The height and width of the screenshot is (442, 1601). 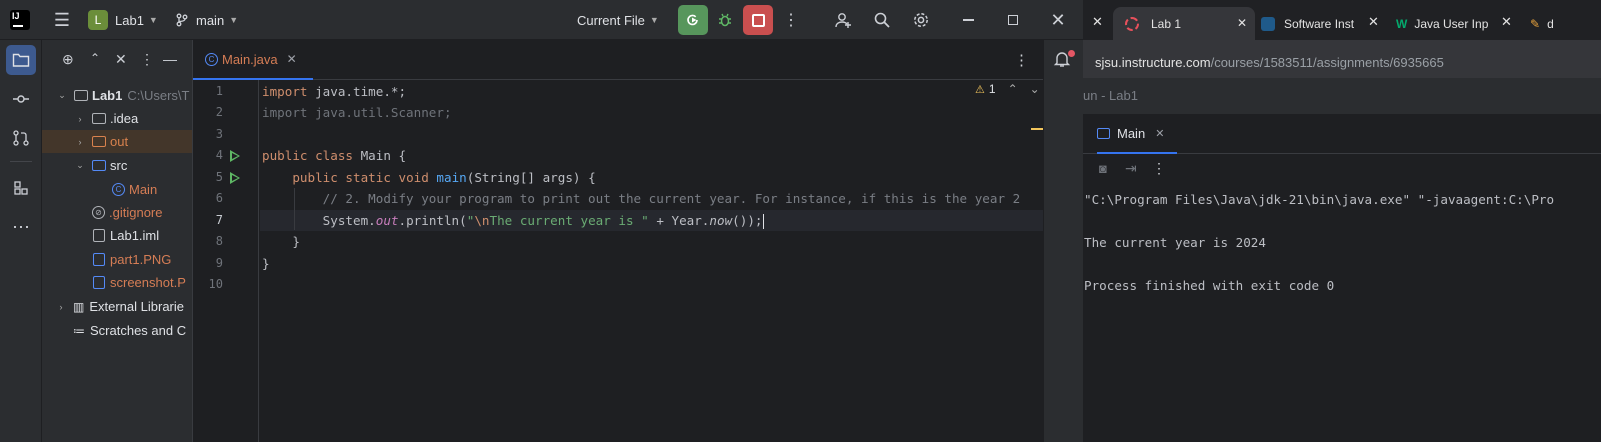 What do you see at coordinates (136, 212) in the screenshot?
I see `tree-item-label: .gitignore` at bounding box center [136, 212].